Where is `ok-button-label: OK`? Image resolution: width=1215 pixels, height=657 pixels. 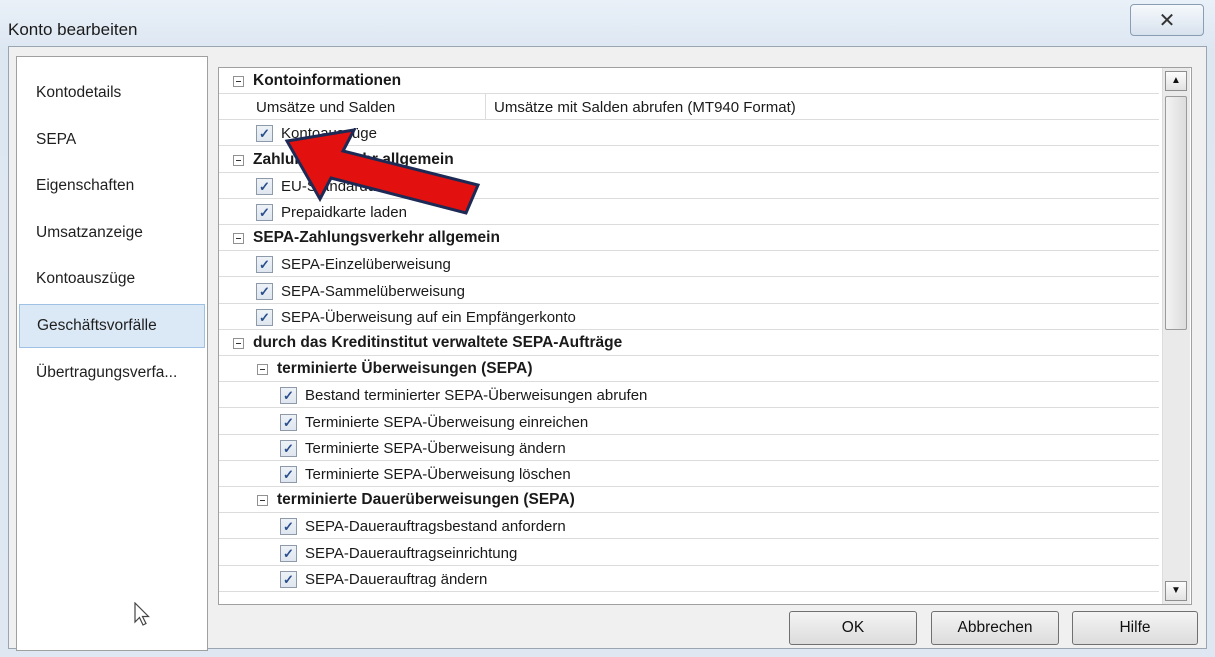
ok-button-label: OK is located at coordinates (853, 627).